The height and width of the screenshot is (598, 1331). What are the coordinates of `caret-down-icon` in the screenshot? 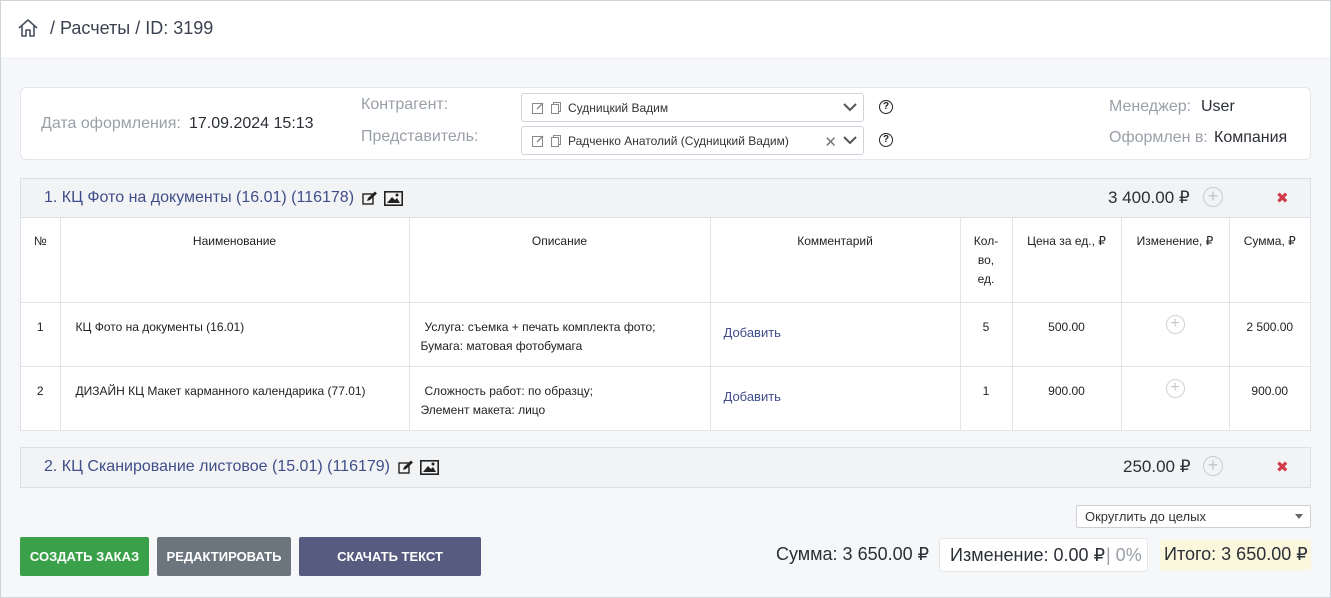 It's located at (1299, 516).